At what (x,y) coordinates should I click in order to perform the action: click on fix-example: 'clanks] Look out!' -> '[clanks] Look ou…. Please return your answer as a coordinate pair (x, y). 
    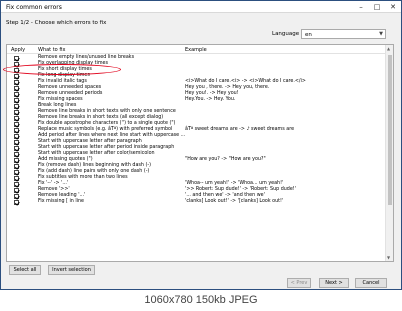
    Looking at the image, I should click on (234, 201).